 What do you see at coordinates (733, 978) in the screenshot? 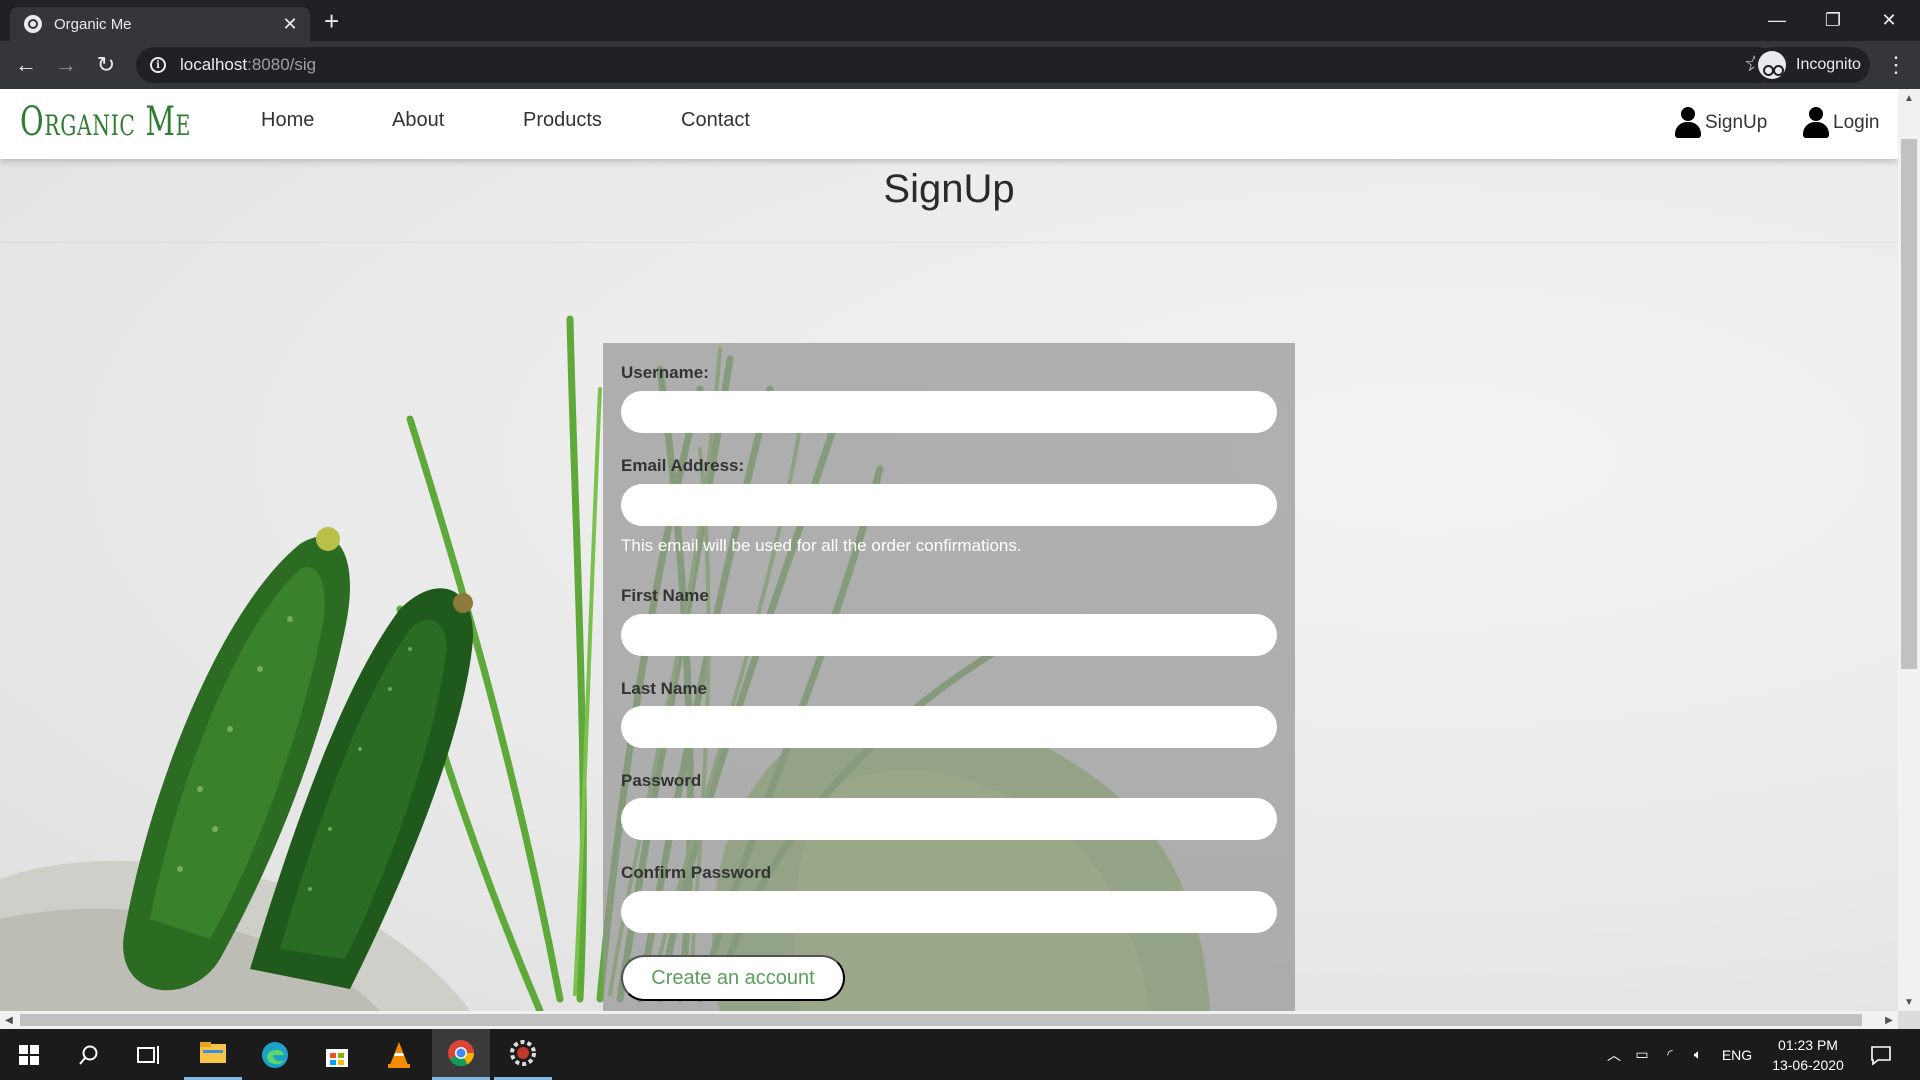
I see `create-account-button: Create an account` at bounding box center [733, 978].